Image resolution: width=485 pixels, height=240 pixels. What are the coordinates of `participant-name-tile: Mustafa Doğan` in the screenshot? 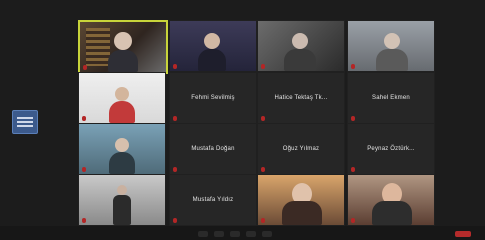 It's located at (213, 149).